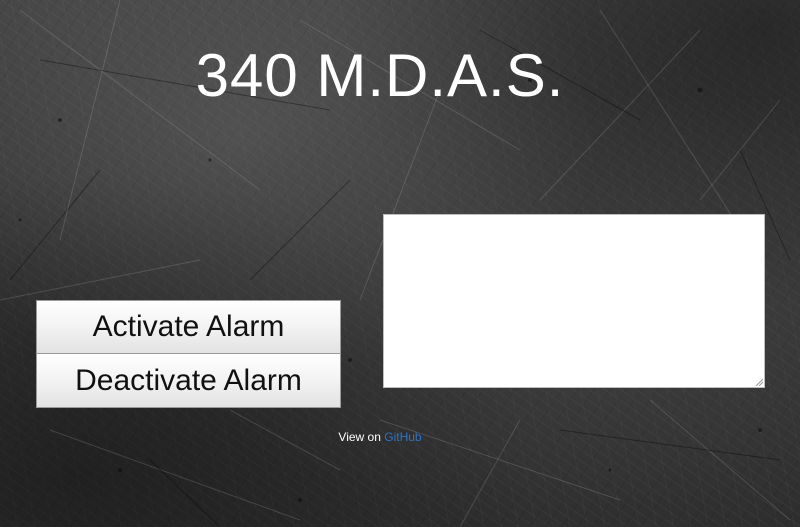  I want to click on resize-grip-icon, so click(759, 382).